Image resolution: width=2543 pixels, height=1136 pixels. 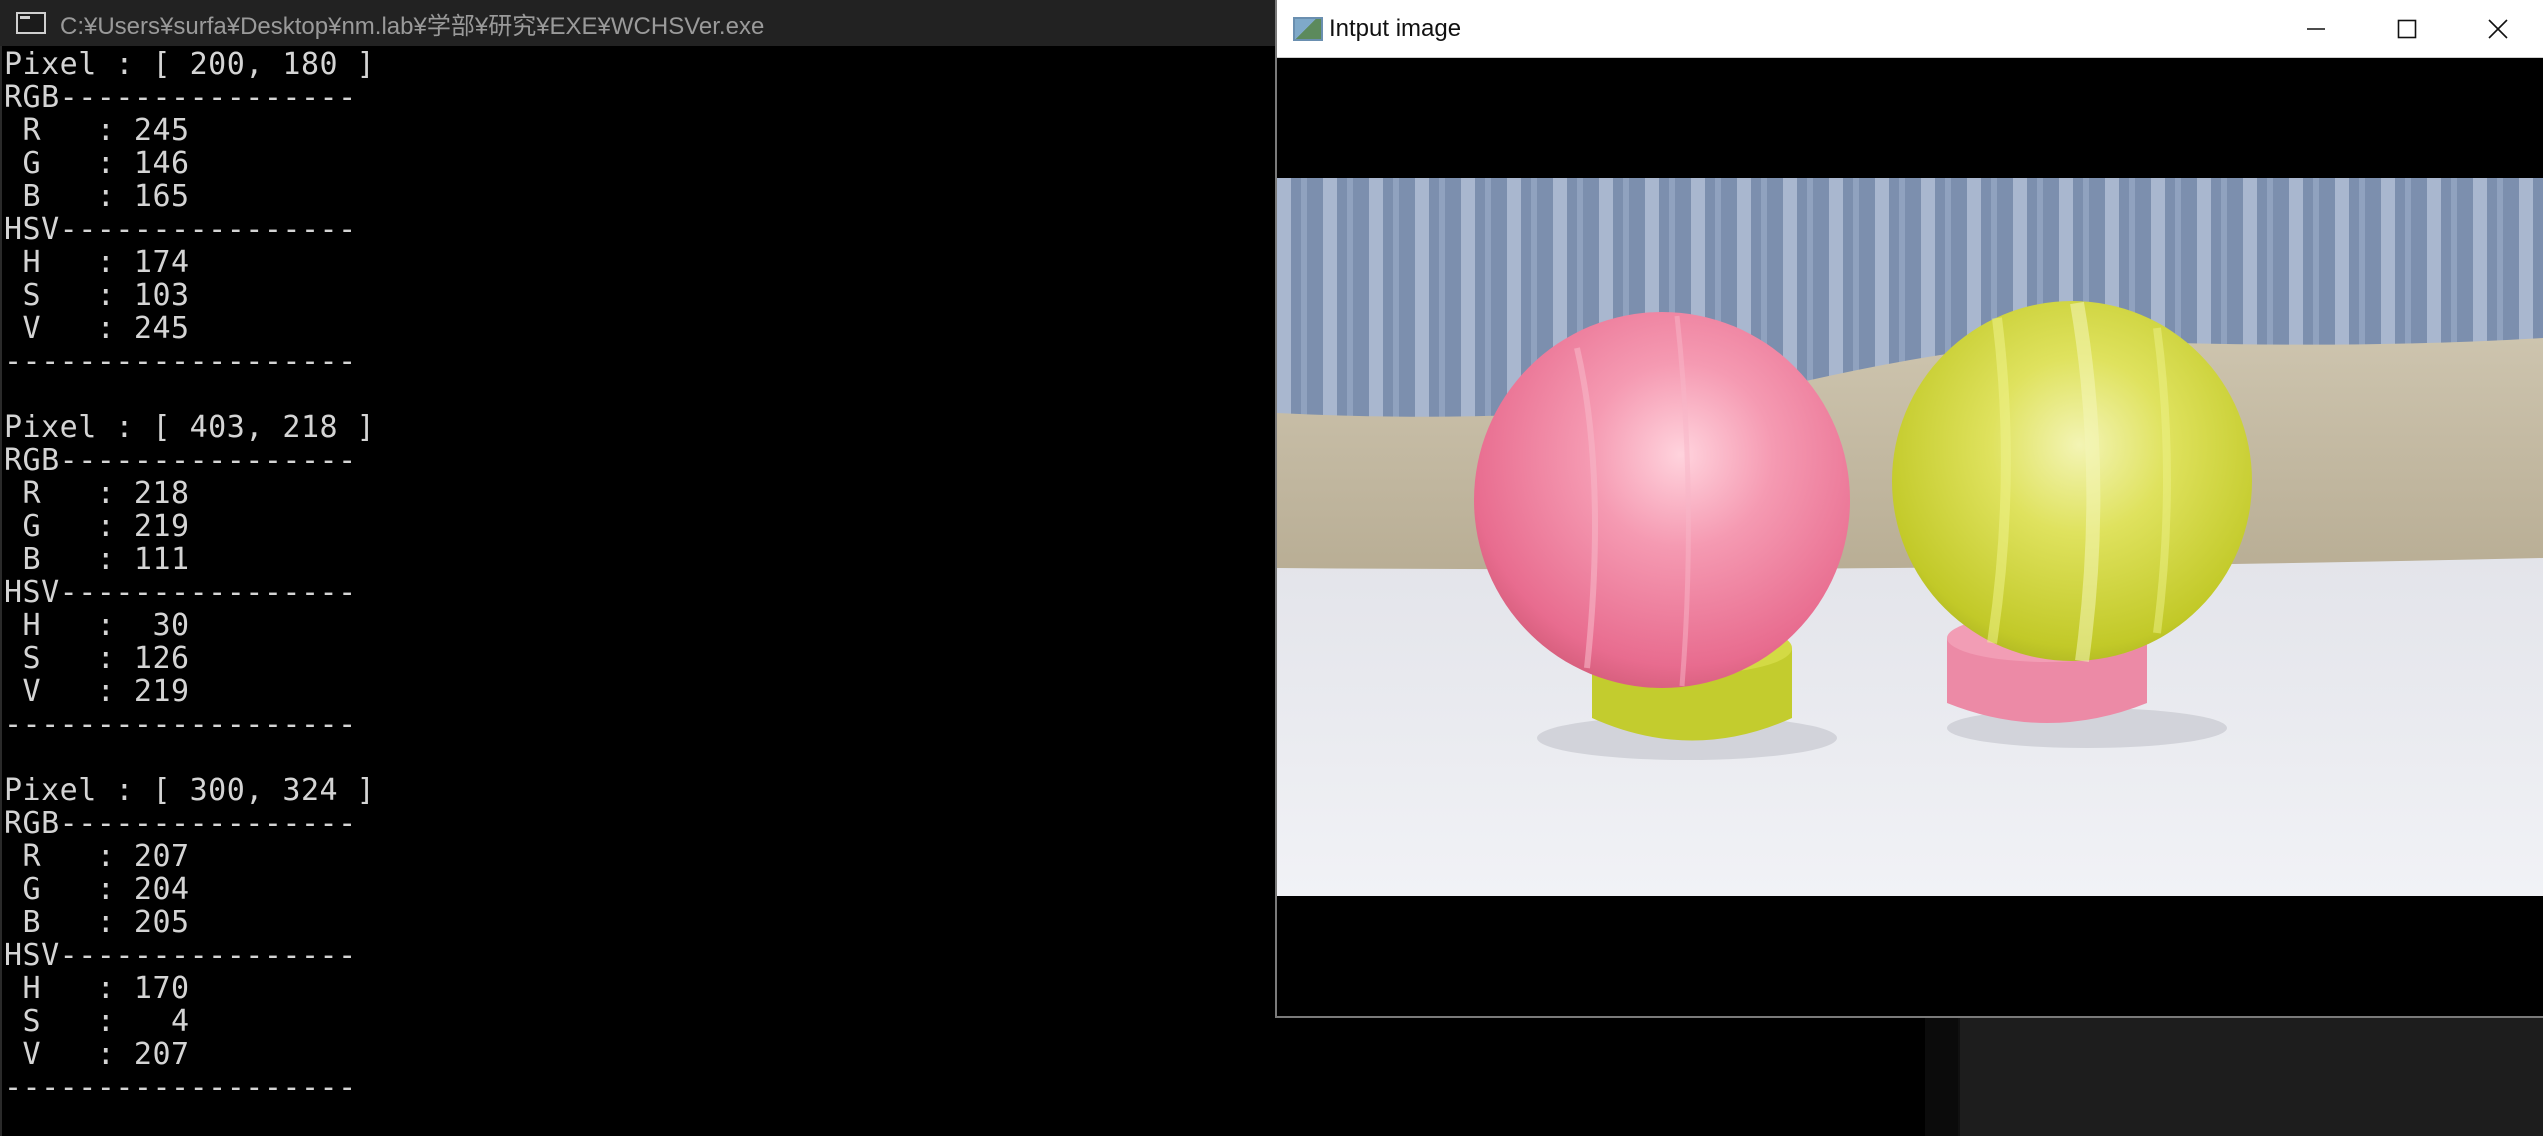 I want to click on rgb-b-value: B : 205, so click(x=97, y=922).